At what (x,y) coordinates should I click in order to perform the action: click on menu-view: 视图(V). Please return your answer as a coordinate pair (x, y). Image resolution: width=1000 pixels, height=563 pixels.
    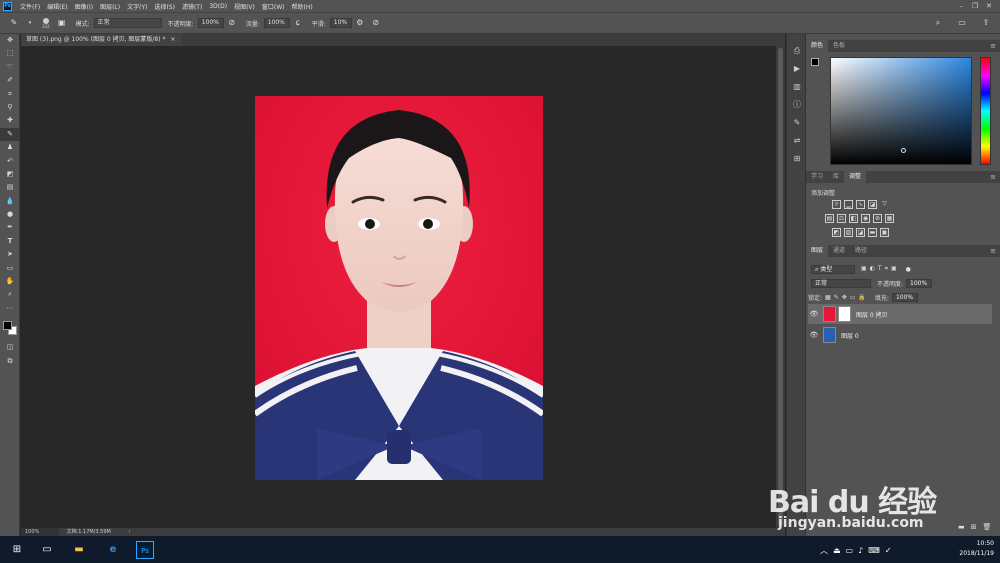
    Looking at the image, I should click on (244, 6).